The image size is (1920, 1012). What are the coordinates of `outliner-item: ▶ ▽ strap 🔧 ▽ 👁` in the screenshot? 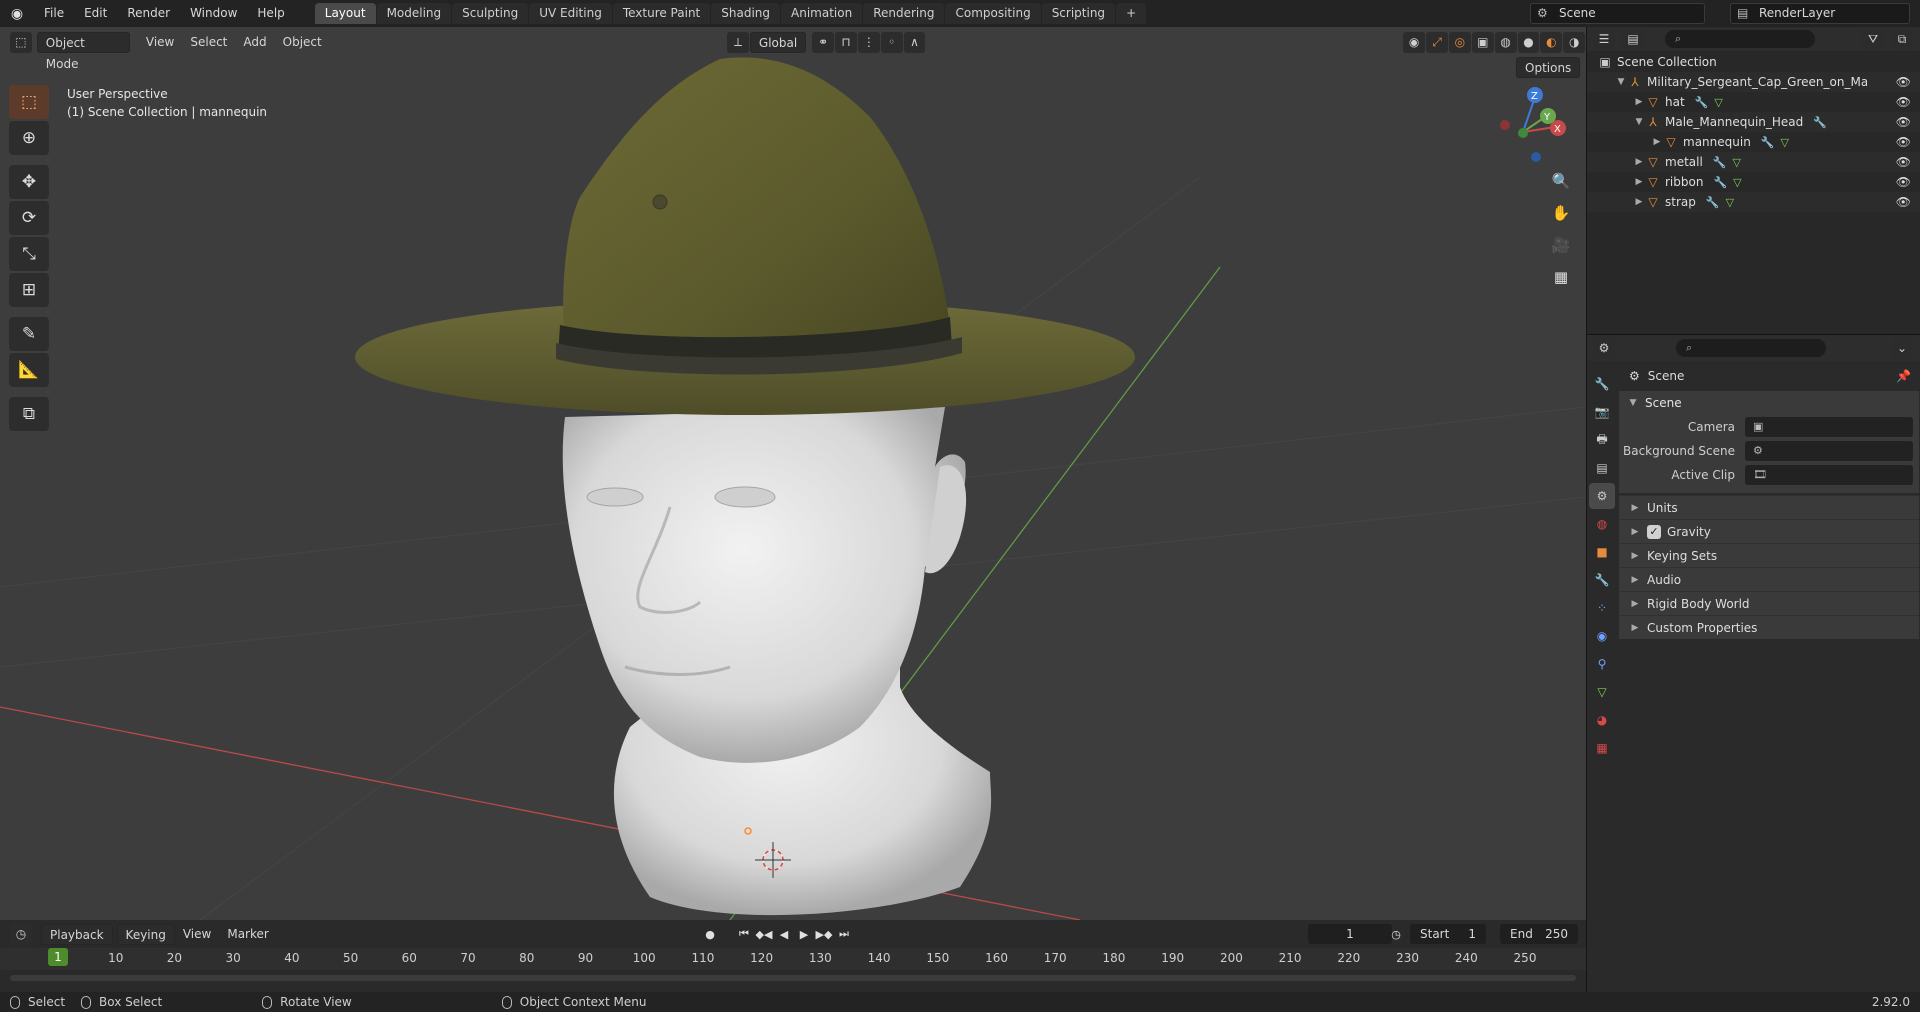 It's located at (1753, 202).